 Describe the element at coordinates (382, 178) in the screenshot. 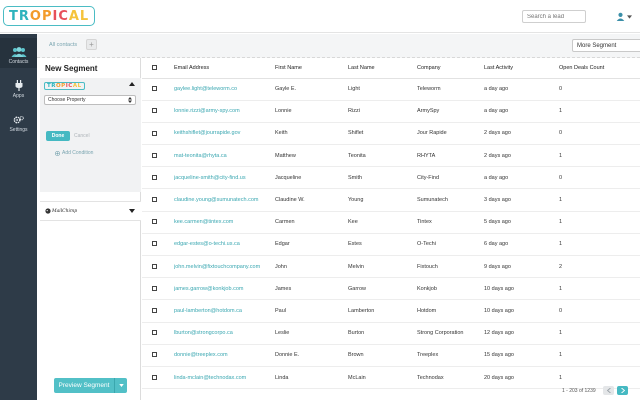

I see `last-name-cell: Smith` at that location.